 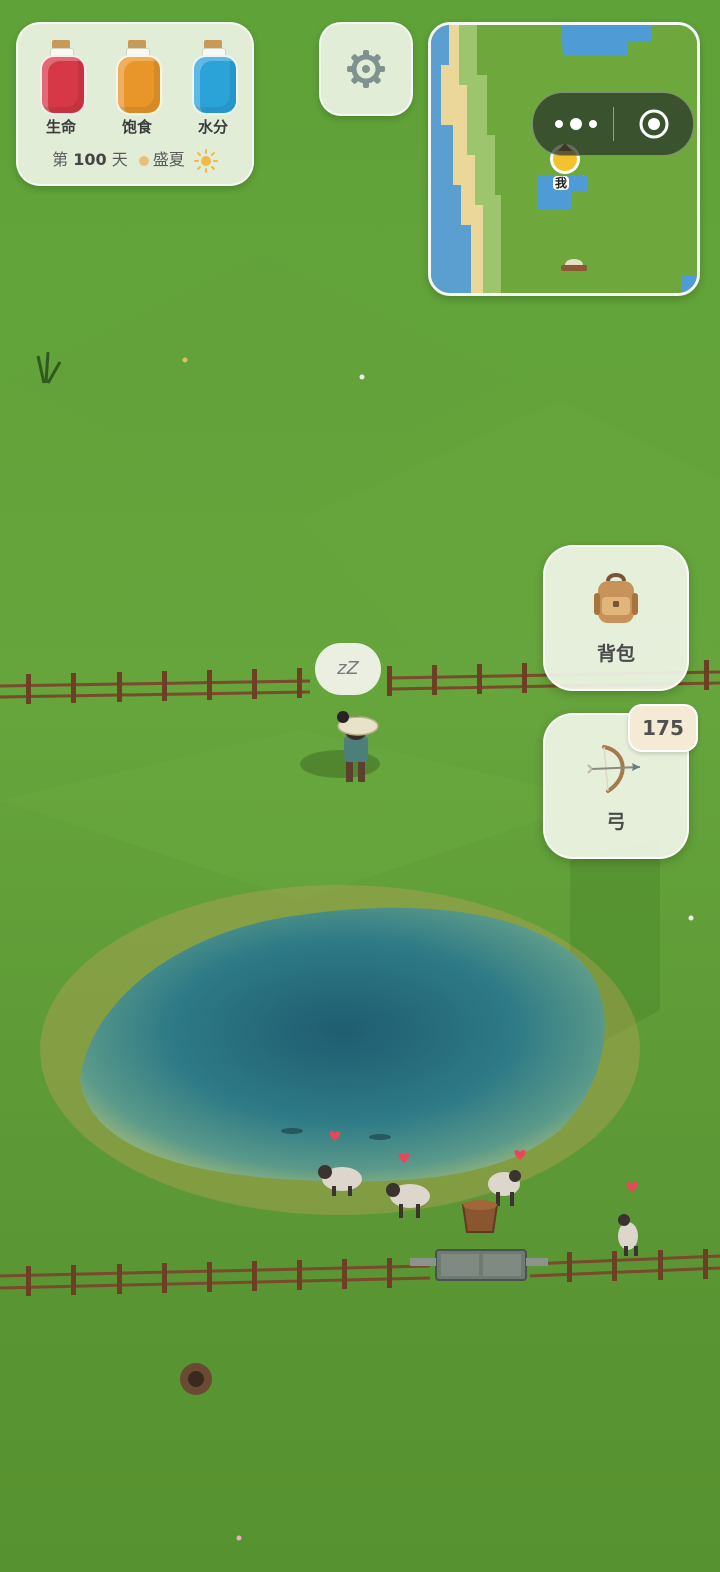 What do you see at coordinates (480, 1216) in the screenshot?
I see `water-bucket` at bounding box center [480, 1216].